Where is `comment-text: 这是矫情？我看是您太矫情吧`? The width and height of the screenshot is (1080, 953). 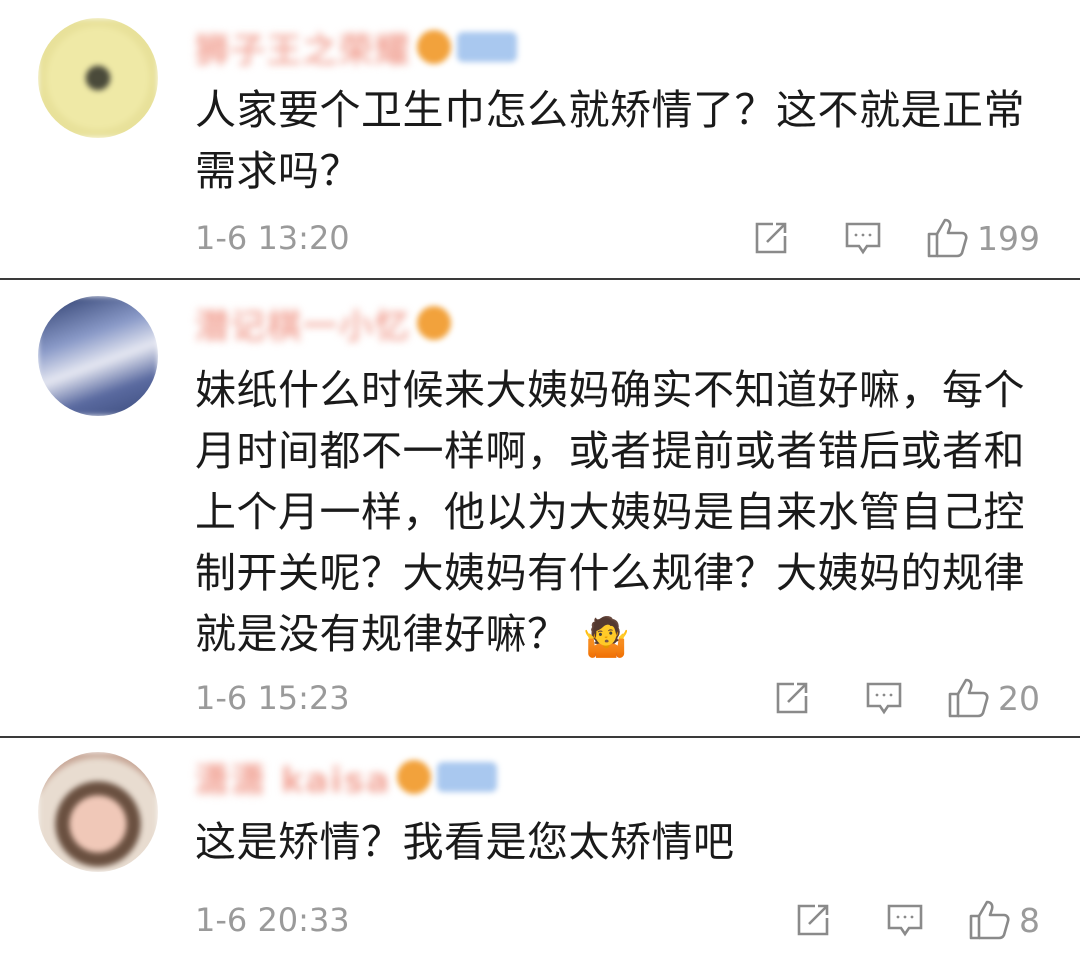
comment-text: 这是矫情？我看是您太矫情吧 is located at coordinates (465, 842).